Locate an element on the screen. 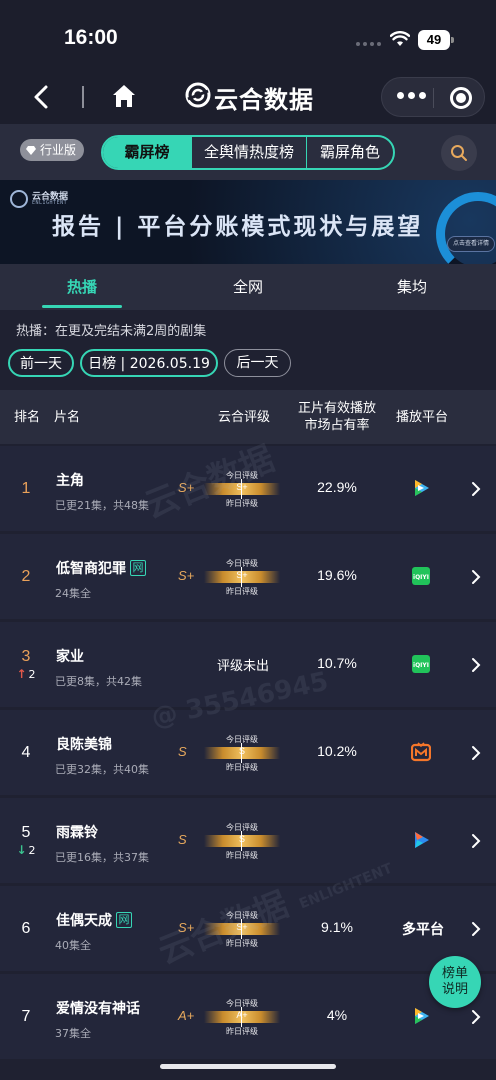  market-share: 19.6% is located at coordinates (337, 575).